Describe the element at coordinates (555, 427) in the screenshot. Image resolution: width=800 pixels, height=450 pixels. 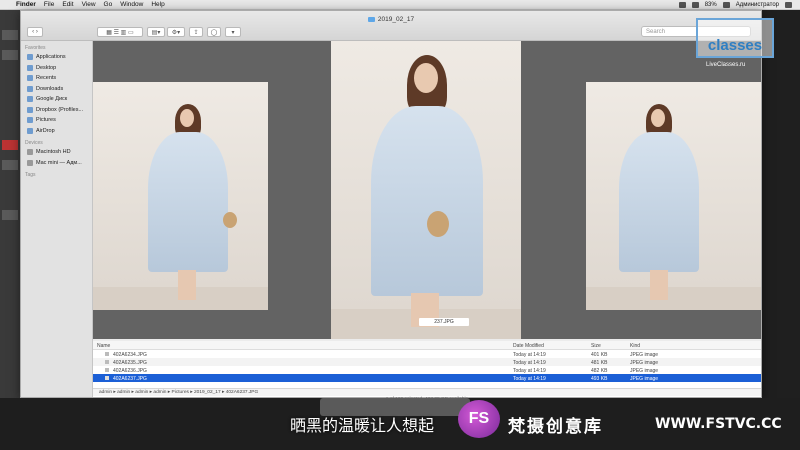
I see `brand-name: 梵摄创意库` at that location.